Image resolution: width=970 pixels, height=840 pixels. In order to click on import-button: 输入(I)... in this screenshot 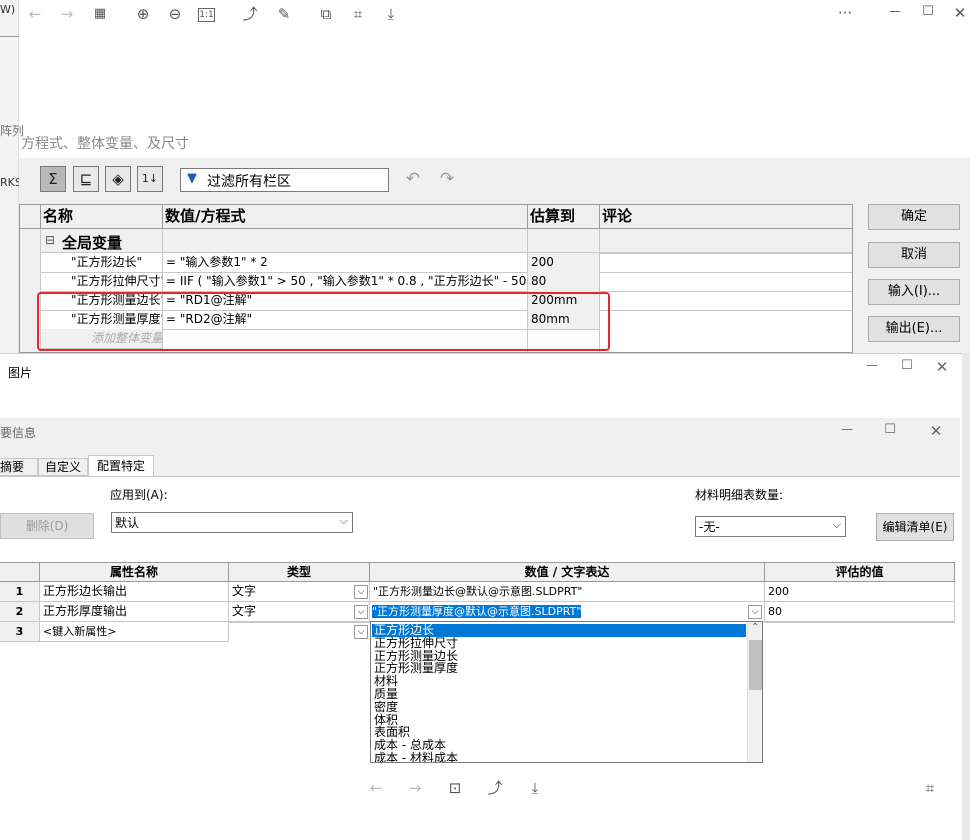, I will do `click(914, 292)`.